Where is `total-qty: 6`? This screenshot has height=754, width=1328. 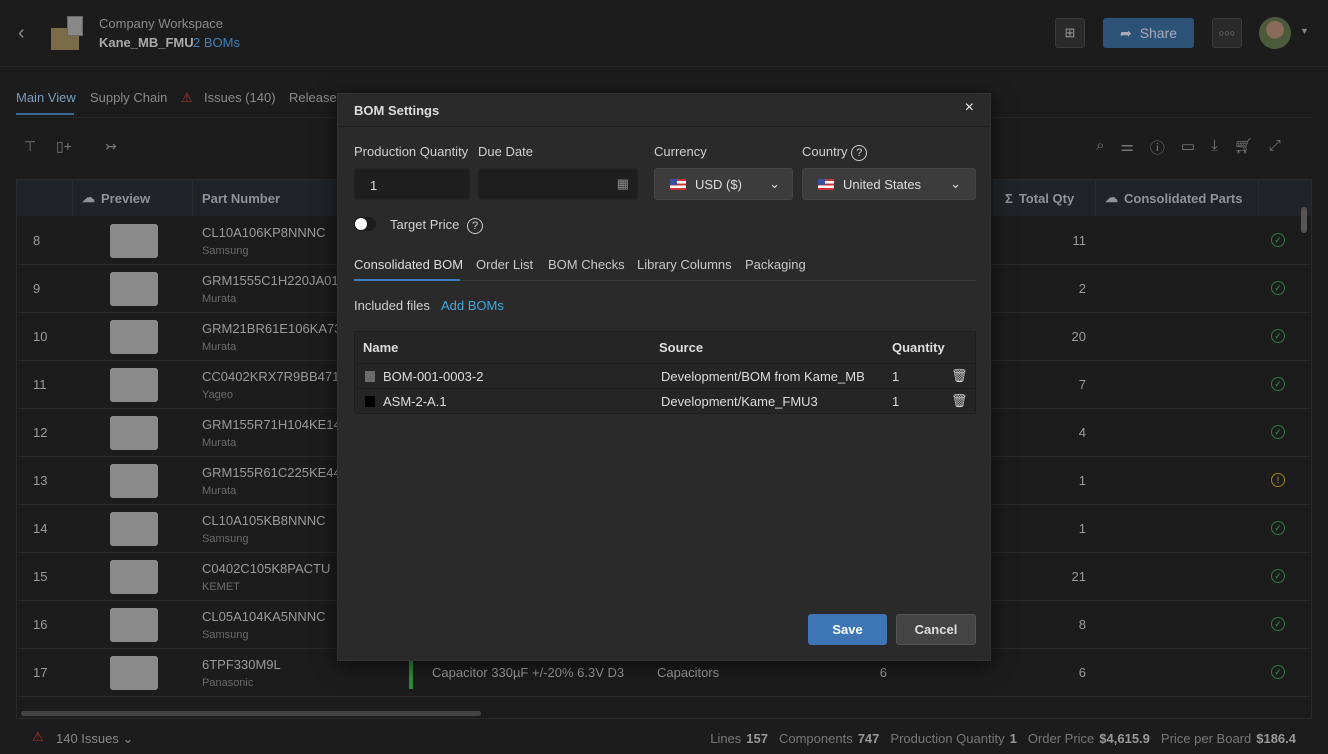 total-qty: 6 is located at coordinates (1082, 672).